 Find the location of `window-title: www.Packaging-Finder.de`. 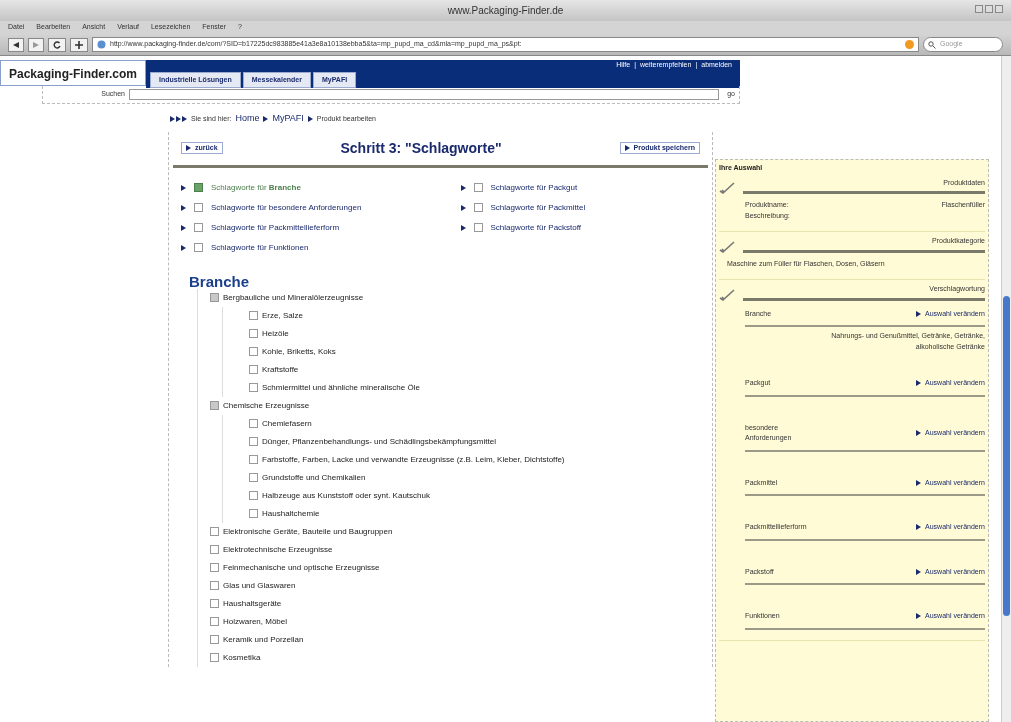

window-title: www.Packaging-Finder.de is located at coordinates (505, 11).